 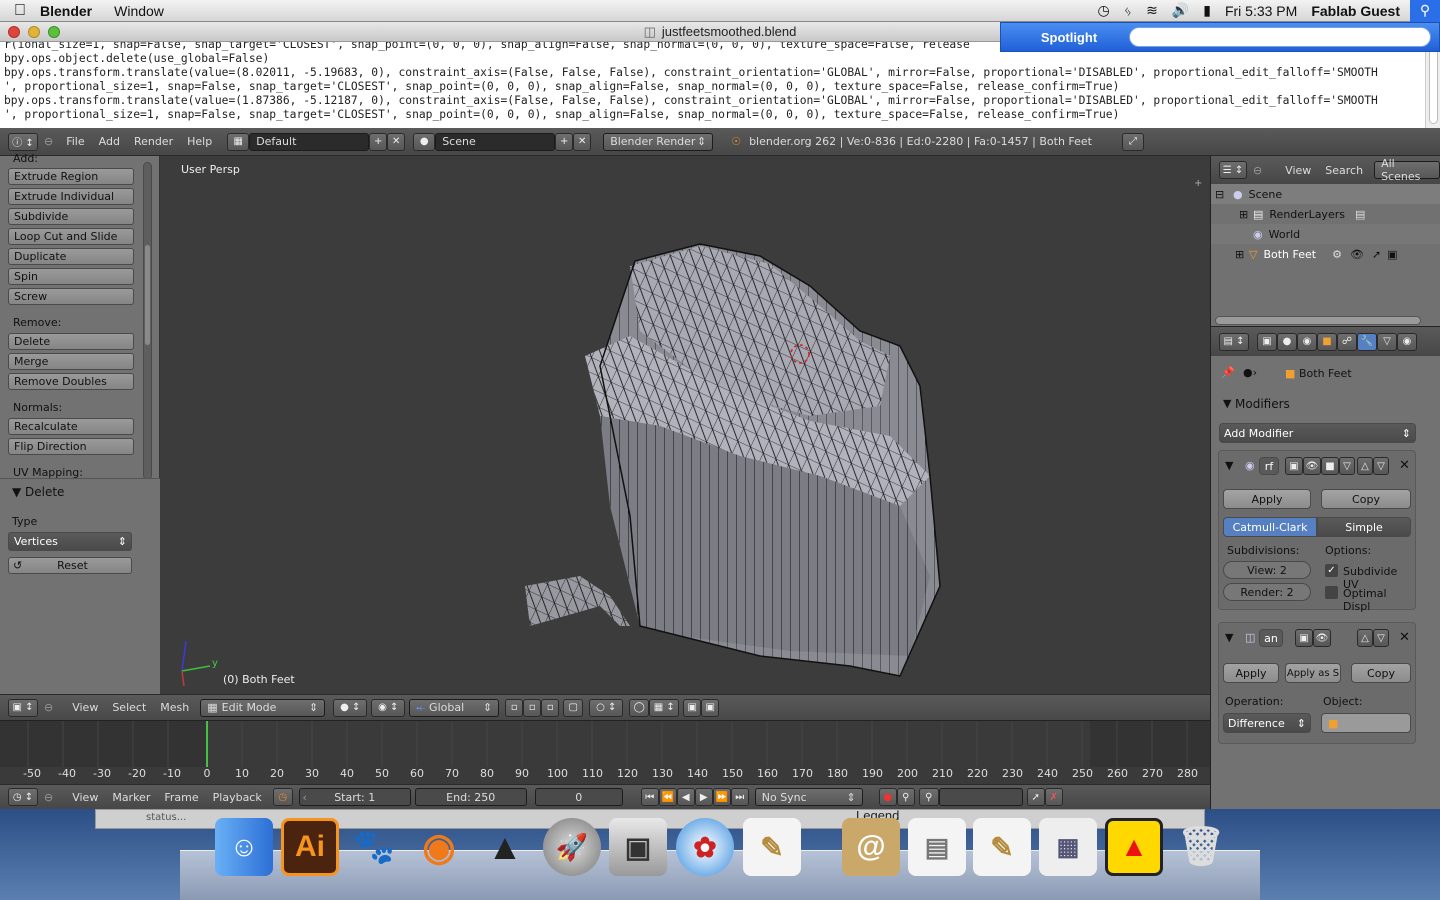 What do you see at coordinates (1407, 341) in the screenshot?
I see `material-tab-icon: ◉` at bounding box center [1407, 341].